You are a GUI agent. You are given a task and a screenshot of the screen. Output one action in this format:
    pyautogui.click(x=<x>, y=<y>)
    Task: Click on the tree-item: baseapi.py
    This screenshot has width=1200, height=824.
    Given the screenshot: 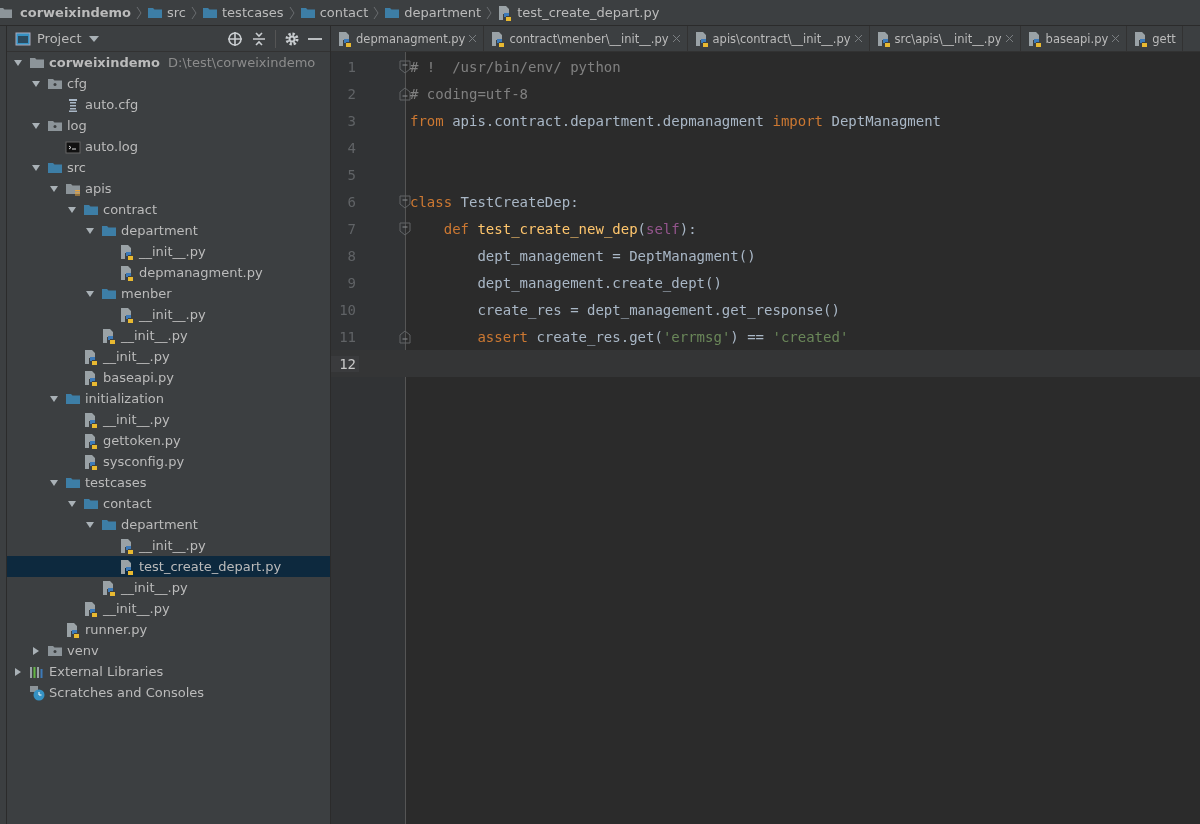 What is the action you would take?
    pyautogui.click(x=168, y=377)
    